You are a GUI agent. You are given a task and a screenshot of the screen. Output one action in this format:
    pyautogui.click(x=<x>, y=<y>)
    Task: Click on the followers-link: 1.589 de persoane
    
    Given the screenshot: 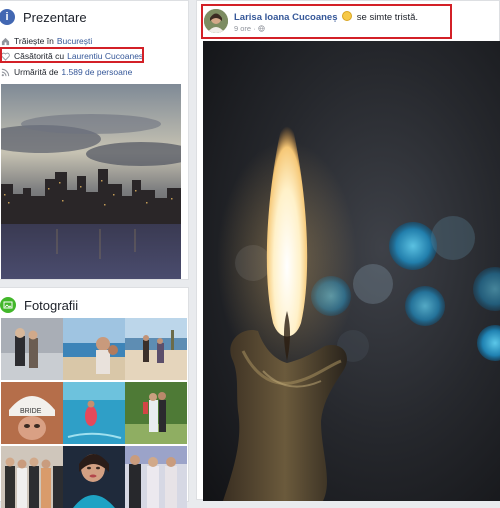 What is the action you would take?
    pyautogui.click(x=96, y=72)
    